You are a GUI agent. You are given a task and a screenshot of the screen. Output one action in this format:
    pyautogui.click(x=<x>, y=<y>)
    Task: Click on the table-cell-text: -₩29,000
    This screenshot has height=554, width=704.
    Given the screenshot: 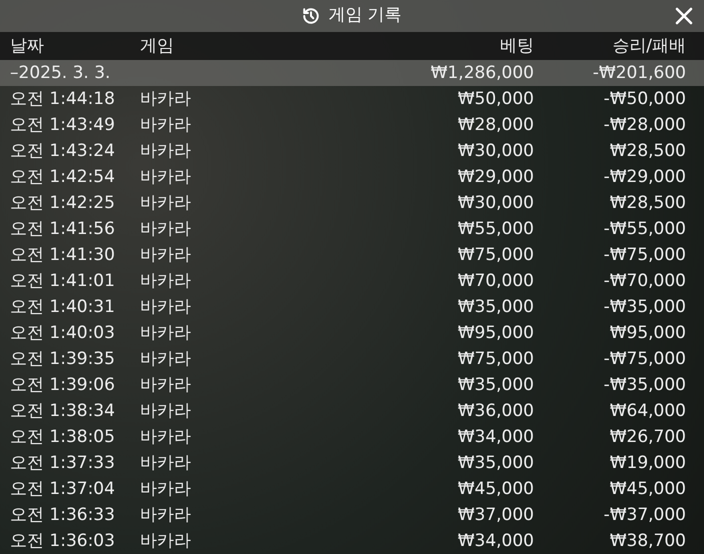 What is the action you would take?
    pyautogui.click(x=644, y=177)
    